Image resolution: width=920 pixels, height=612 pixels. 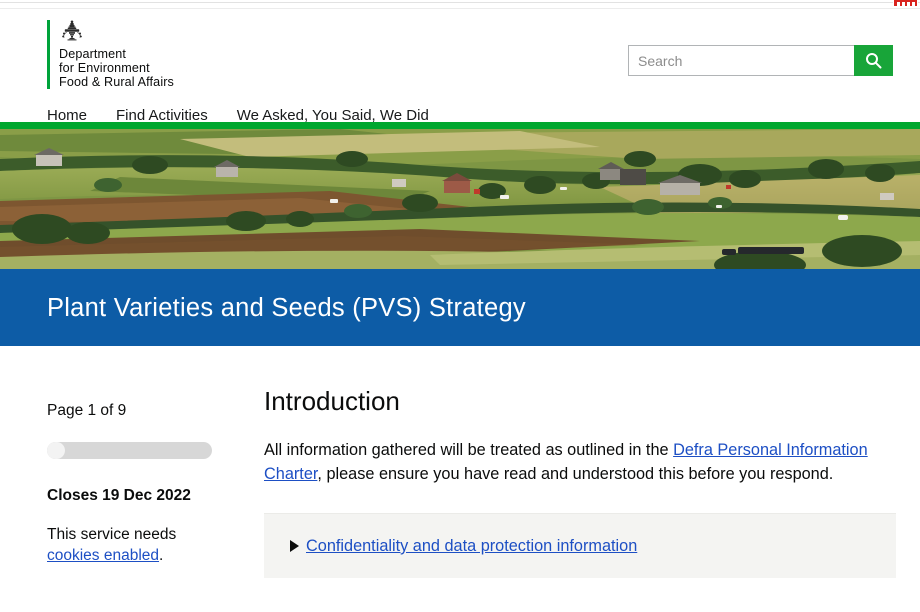 I want to click on page-title-band: Plant Varieties and Seeds (PVS) Strategy, so click(x=460, y=307).